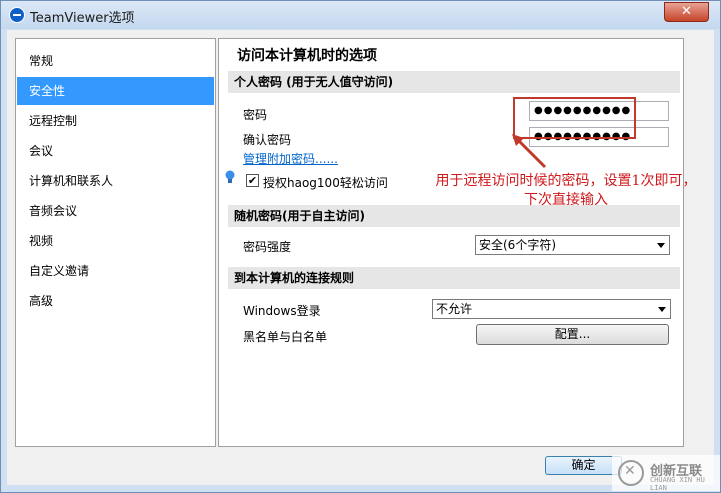 This screenshot has height=493, width=721. Describe the element at coordinates (677, 484) in the screenshot. I see `watermark-subtitle: CHUANG XIN HU LIAN` at that location.